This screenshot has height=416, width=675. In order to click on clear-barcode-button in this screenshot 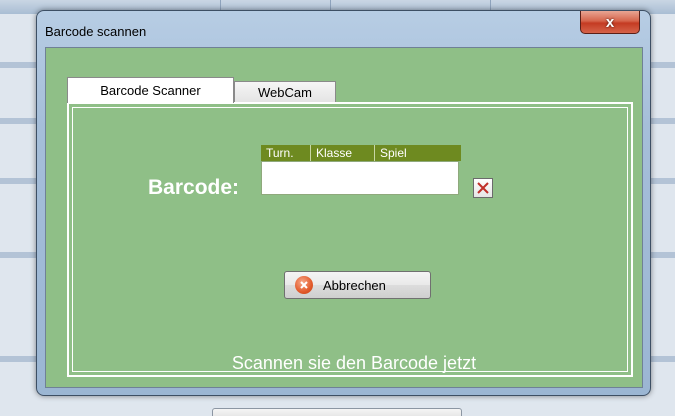, I will do `click(483, 188)`.